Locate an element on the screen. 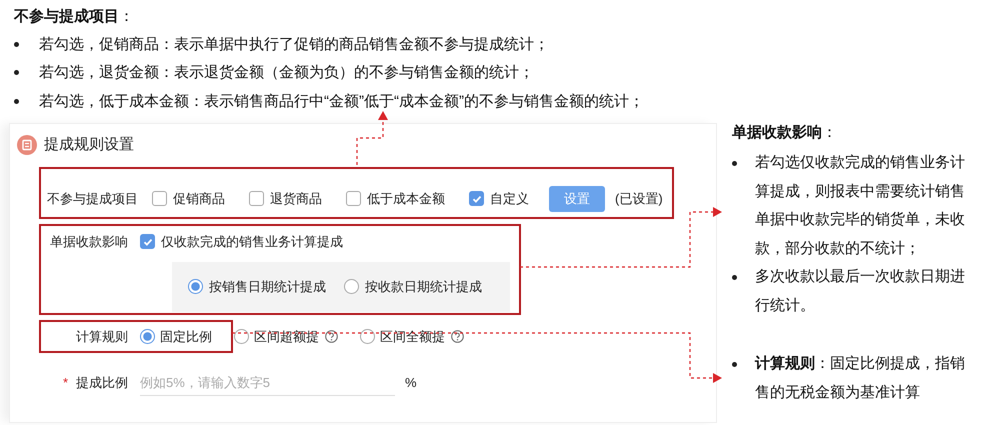 The height and width of the screenshot is (425, 984). checkbox-label: 促销商品 is located at coordinates (199, 199).